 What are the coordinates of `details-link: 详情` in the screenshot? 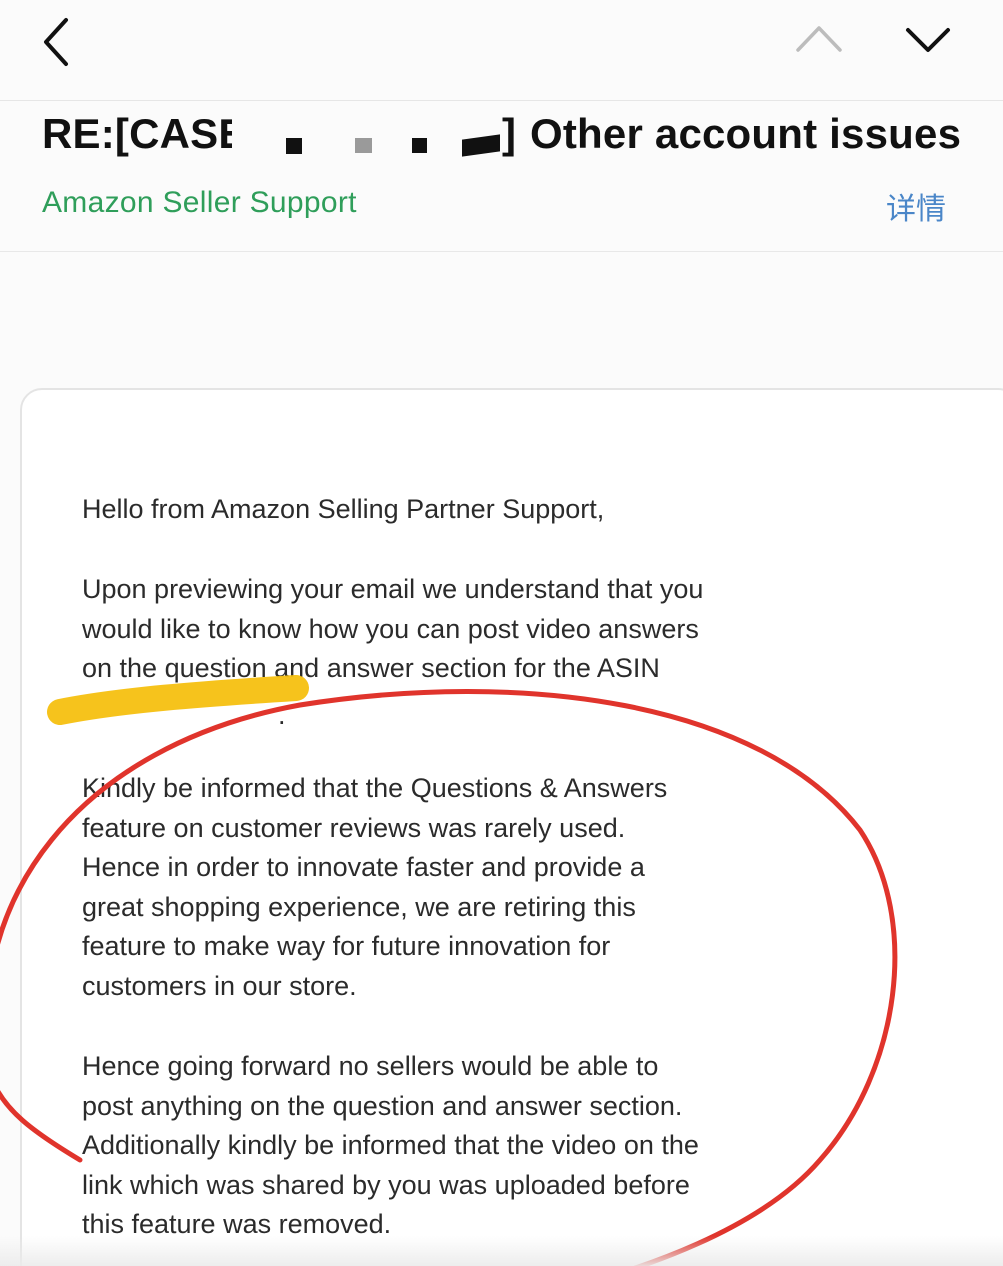 It's located at (916, 206).